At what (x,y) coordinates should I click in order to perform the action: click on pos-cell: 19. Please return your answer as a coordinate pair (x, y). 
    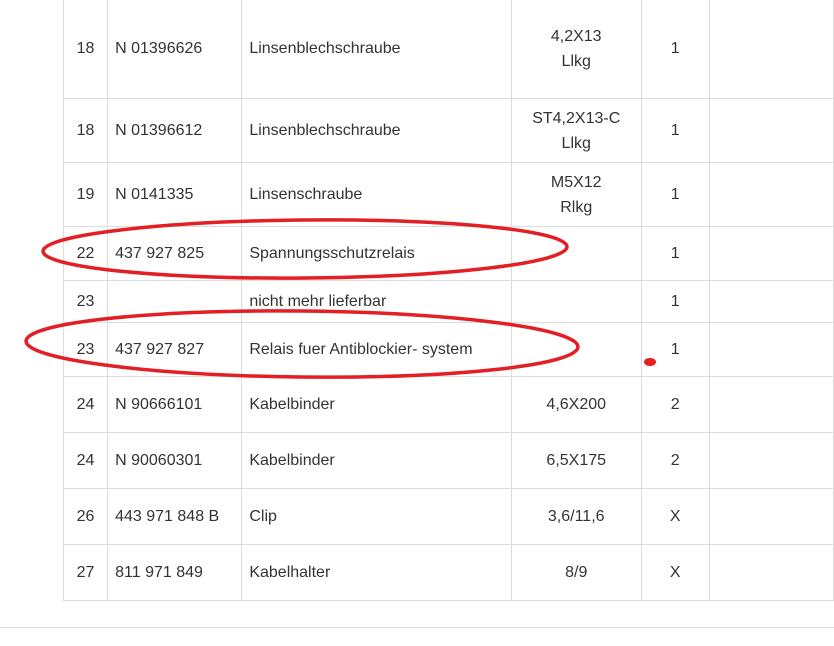
    Looking at the image, I should click on (85, 194).